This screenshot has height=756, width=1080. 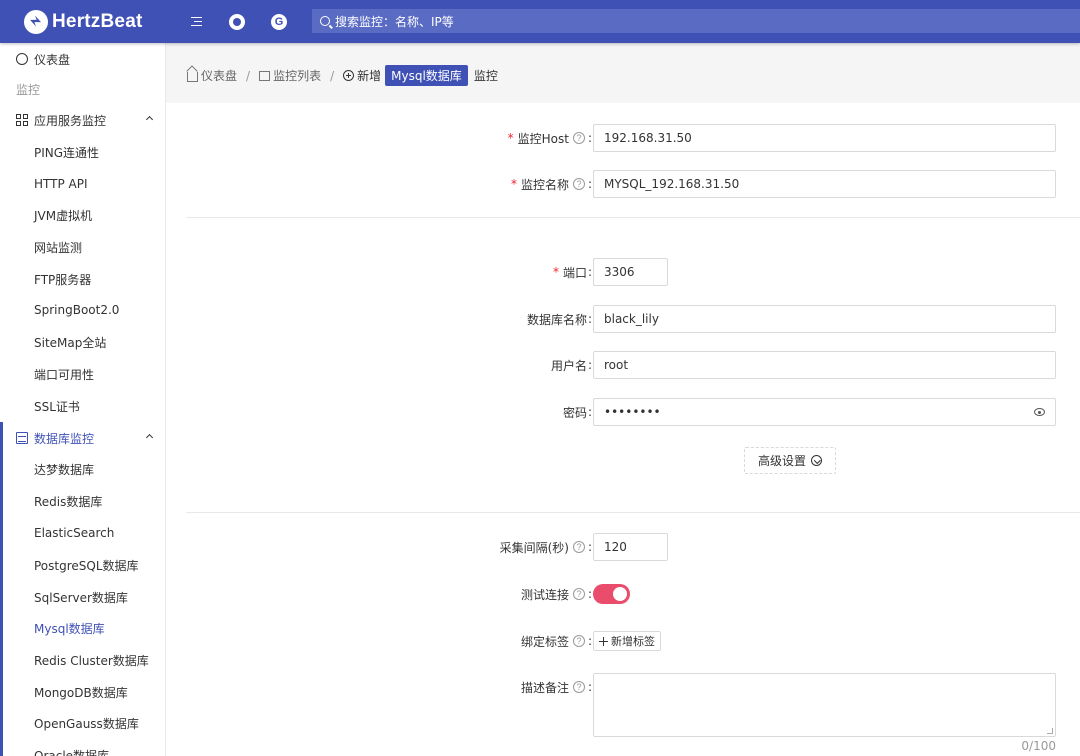 What do you see at coordinates (630, 547) in the screenshot?
I see `interval-input: 120` at bounding box center [630, 547].